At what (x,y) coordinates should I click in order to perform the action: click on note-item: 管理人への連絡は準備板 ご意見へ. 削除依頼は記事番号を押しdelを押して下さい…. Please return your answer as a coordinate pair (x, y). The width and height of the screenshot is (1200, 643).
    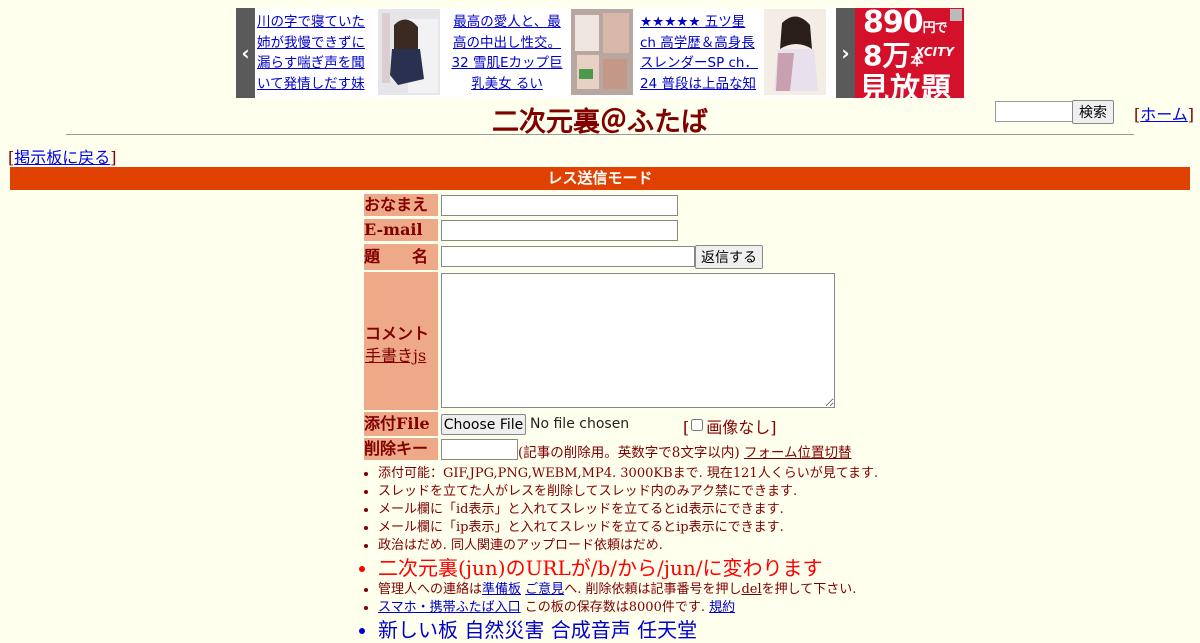
    Looking at the image, I should click on (758, 590).